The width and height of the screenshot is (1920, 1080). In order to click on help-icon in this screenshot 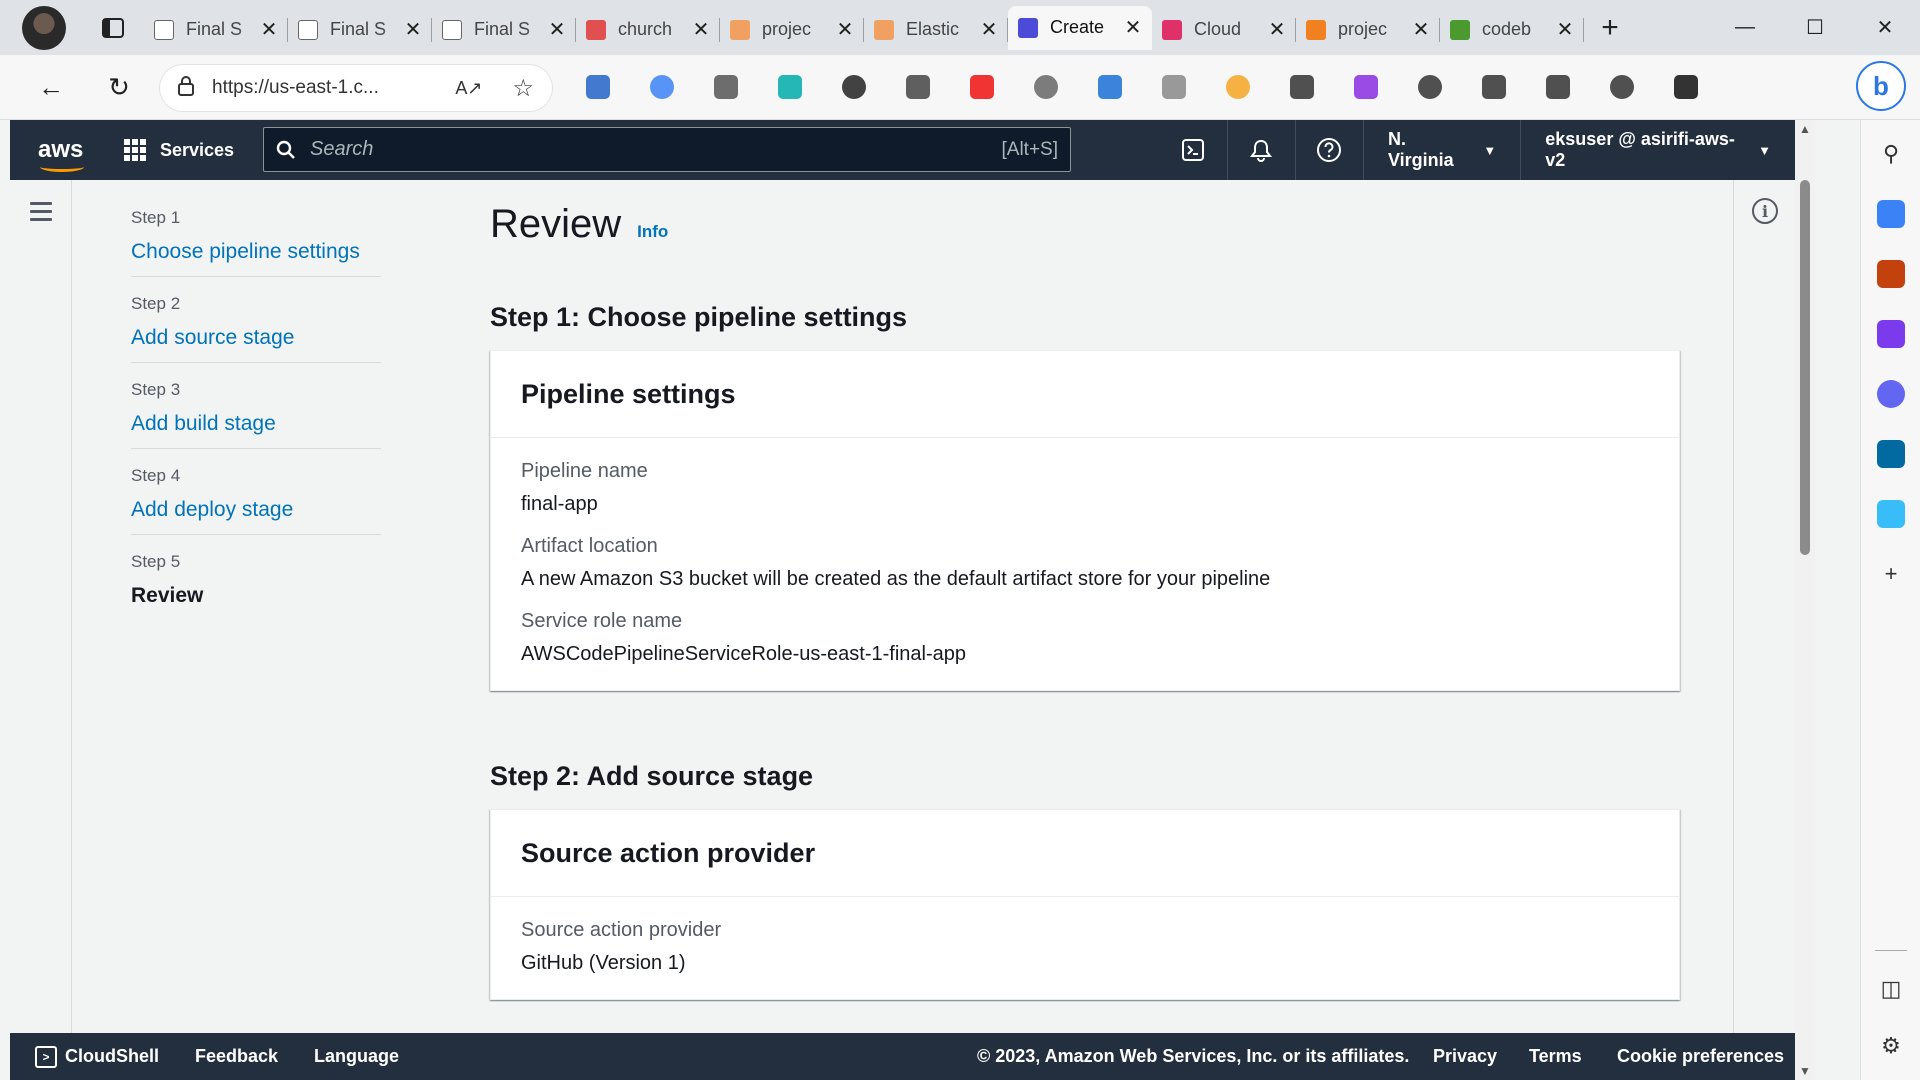, I will do `click(1330, 150)`.